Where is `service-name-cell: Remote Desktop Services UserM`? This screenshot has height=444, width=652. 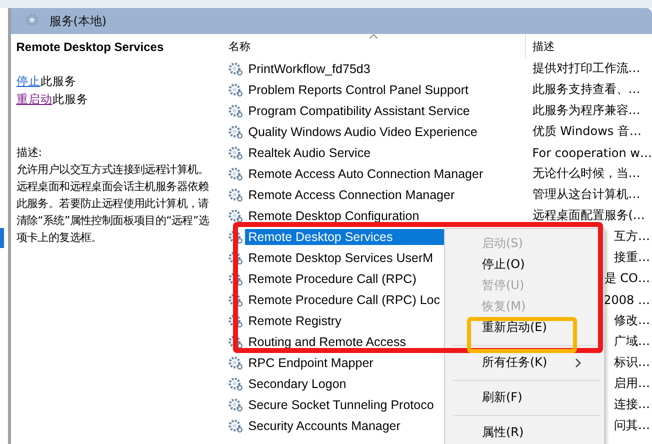 service-name-cell: Remote Desktop Services UserM is located at coordinates (340, 258).